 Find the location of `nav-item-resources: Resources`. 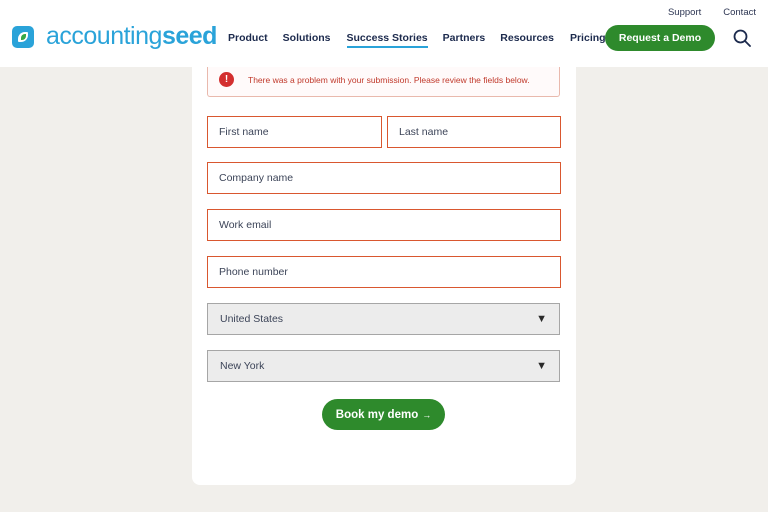

nav-item-resources: Resources is located at coordinates (527, 40).